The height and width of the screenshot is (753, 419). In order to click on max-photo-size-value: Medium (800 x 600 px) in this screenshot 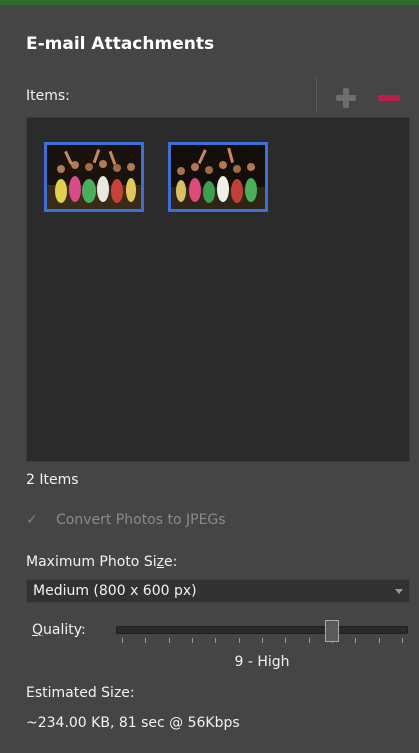, I will do `click(115, 591)`.